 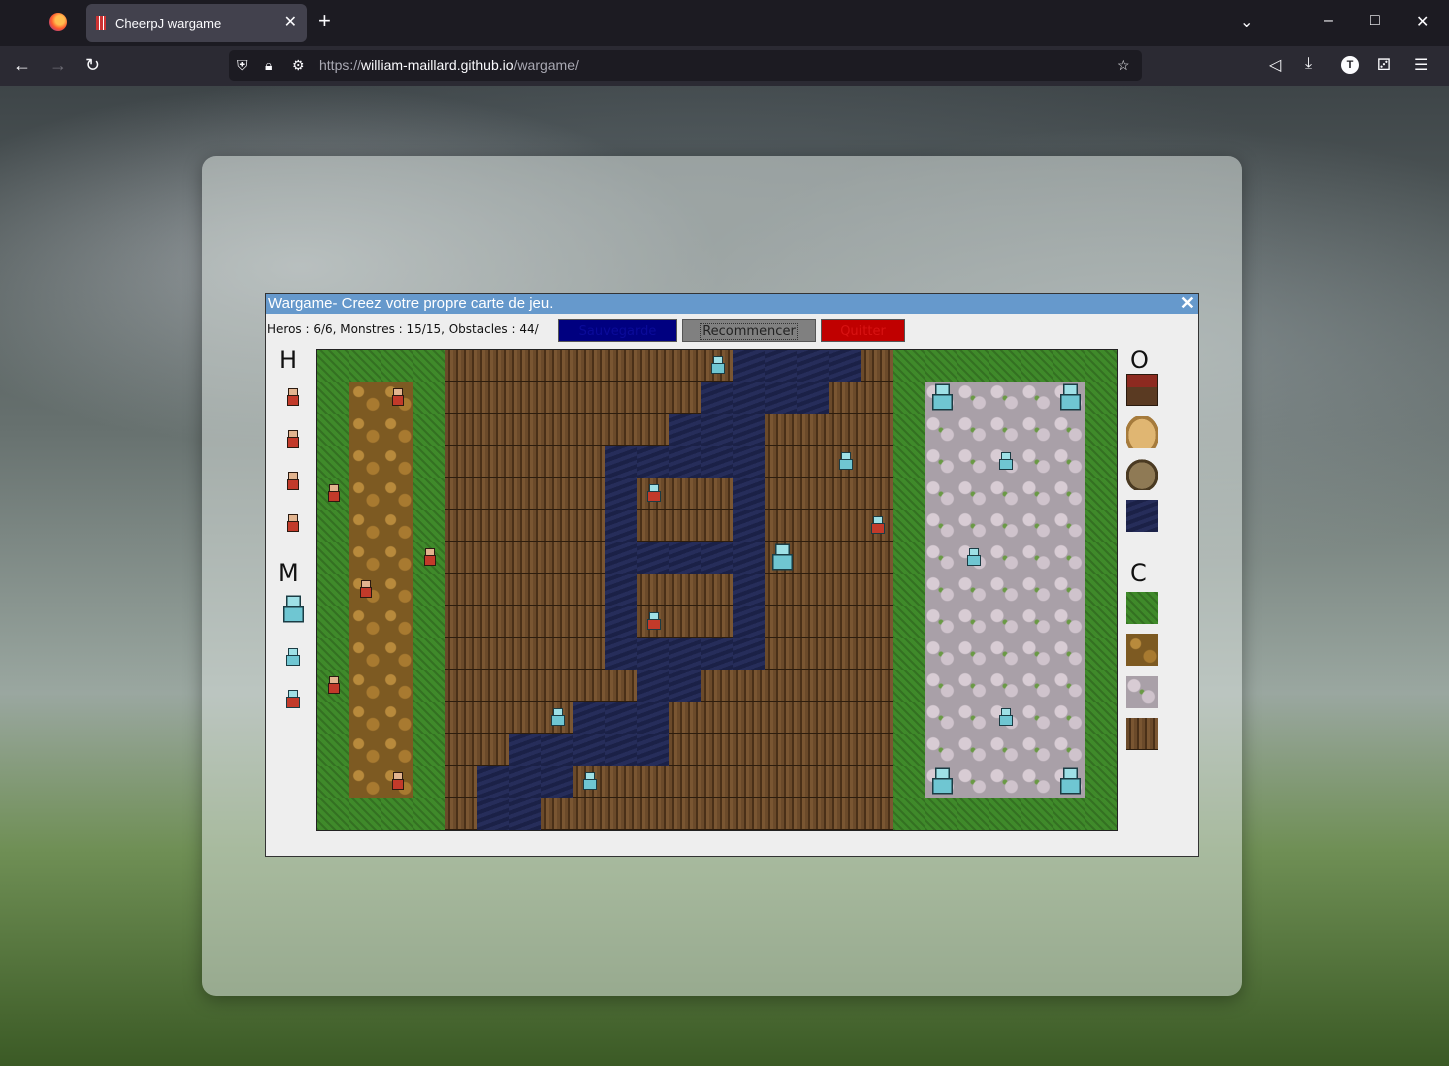 What do you see at coordinates (749, 330) in the screenshot?
I see `restart-button: Recommencer` at bounding box center [749, 330].